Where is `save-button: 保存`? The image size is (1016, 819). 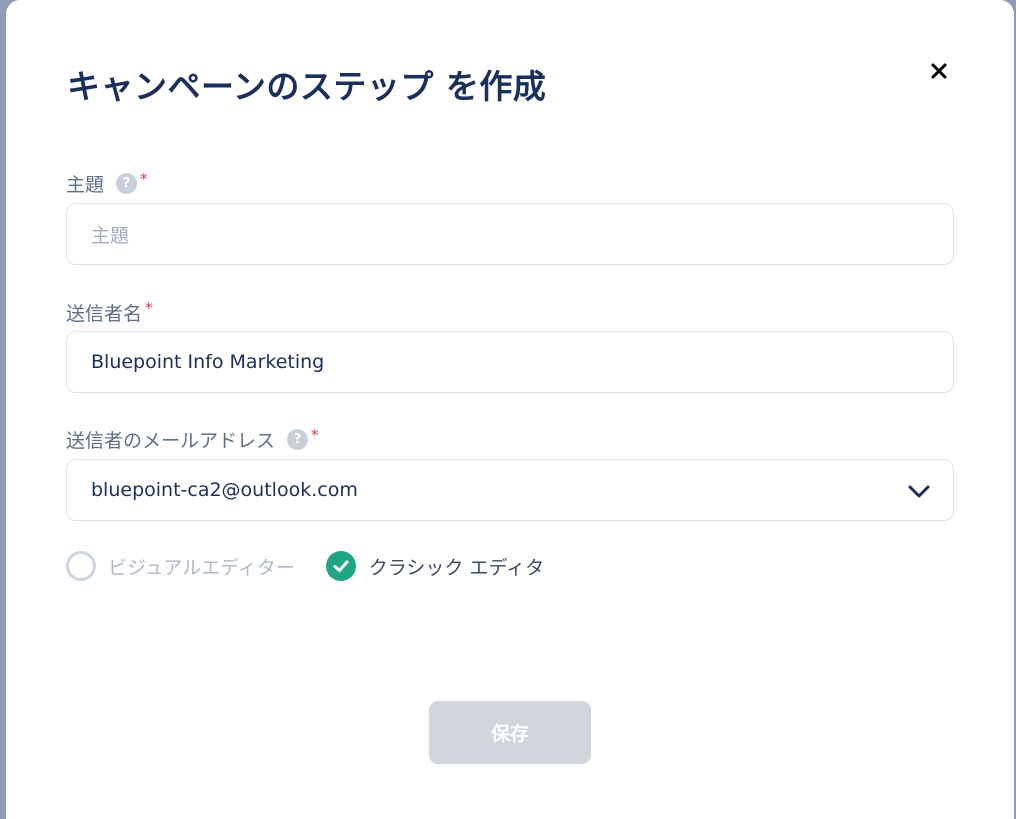
save-button: 保存 is located at coordinates (510, 732).